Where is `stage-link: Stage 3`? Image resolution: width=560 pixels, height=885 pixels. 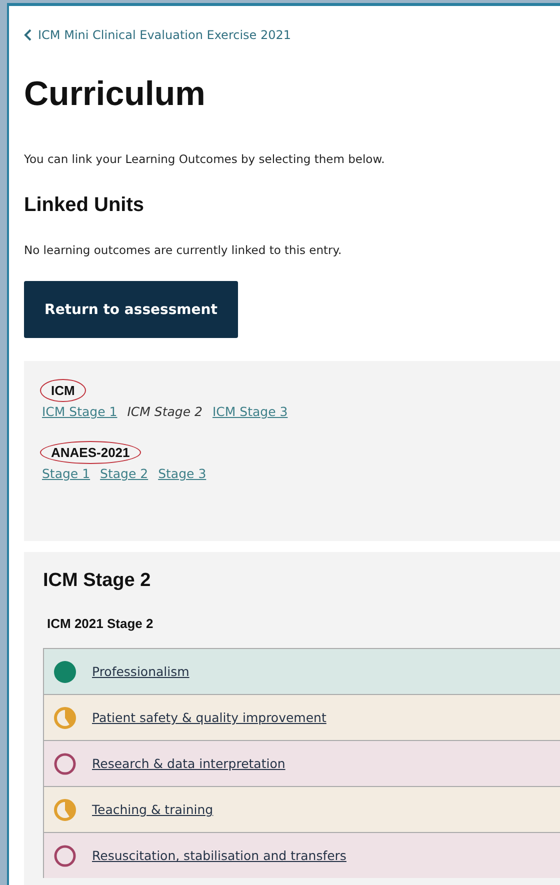
stage-link: Stage 3 is located at coordinates (182, 473).